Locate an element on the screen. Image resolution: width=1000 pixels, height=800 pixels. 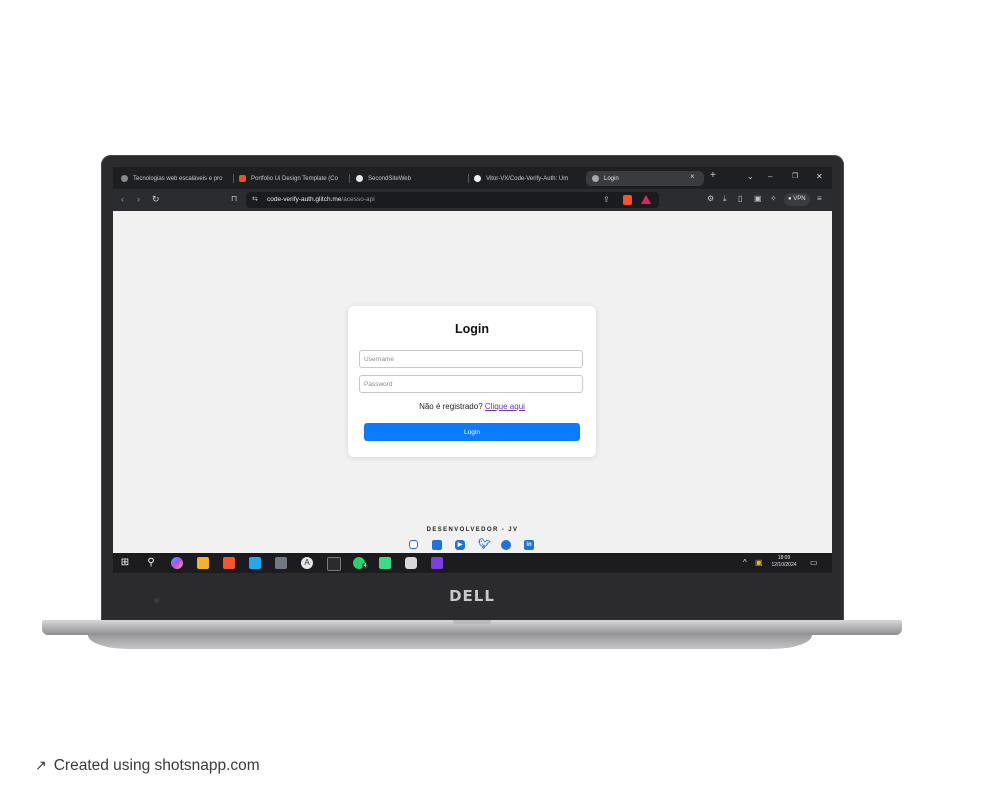
taskbar-clock: 18:09 12/10/2024 is located at coordinates (784, 562).